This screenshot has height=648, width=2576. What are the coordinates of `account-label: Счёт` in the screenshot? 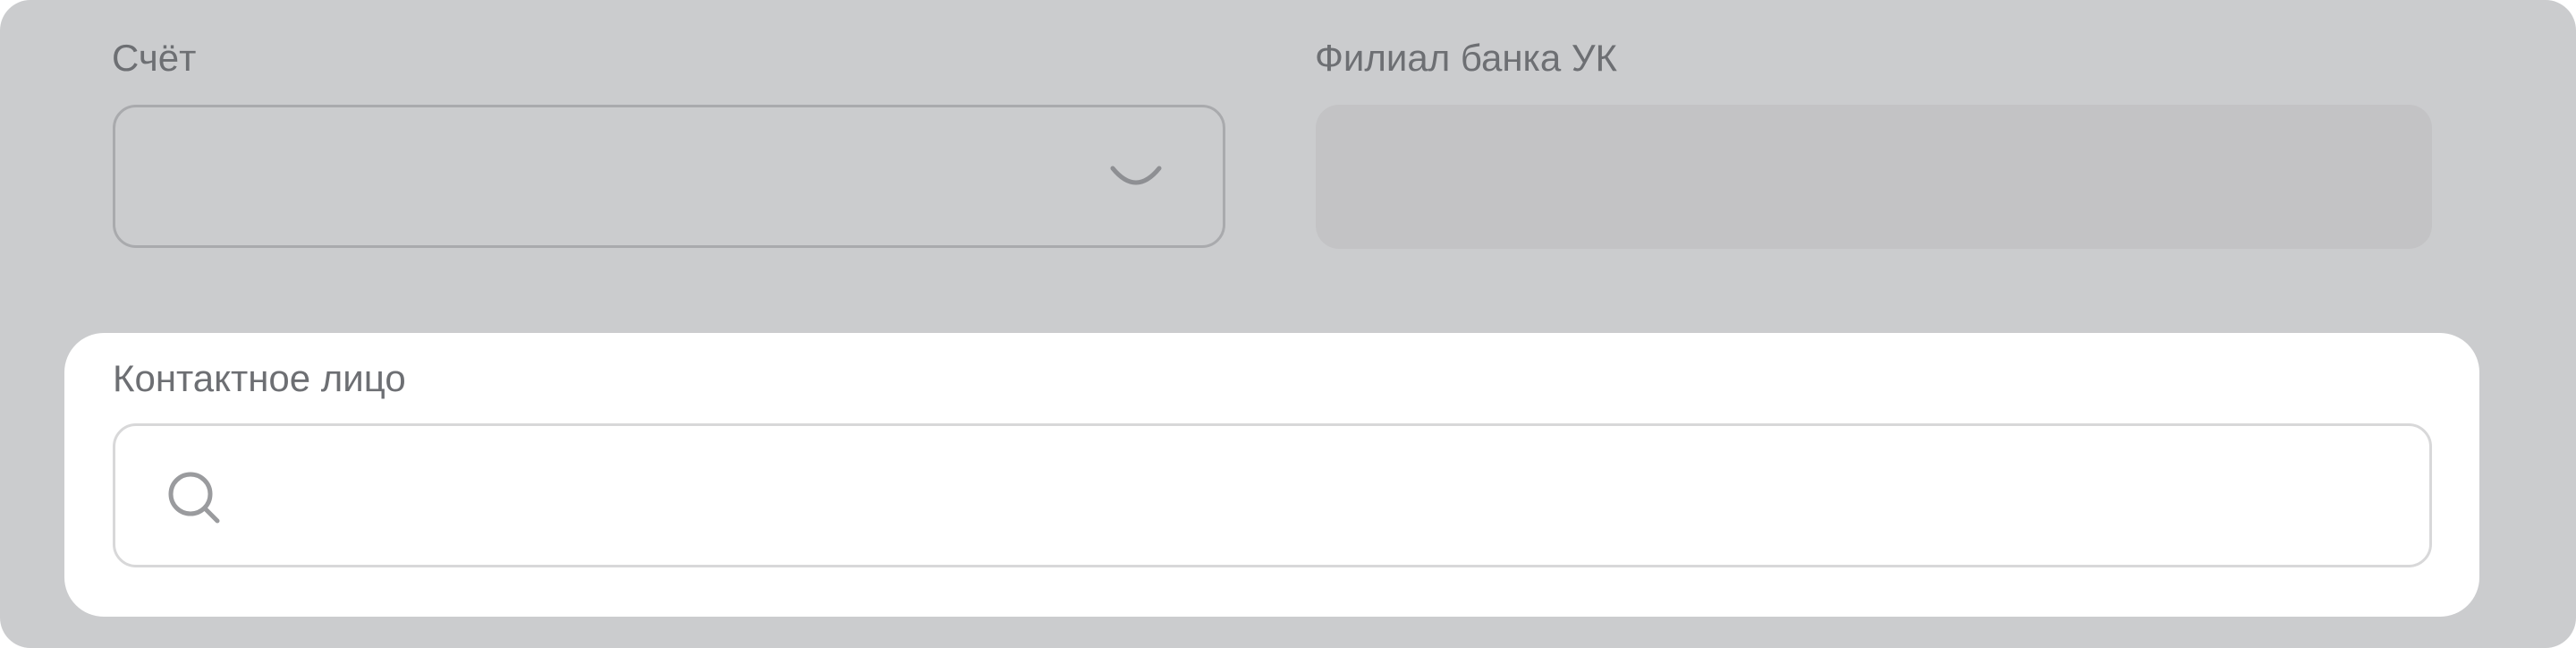 It's located at (154, 58).